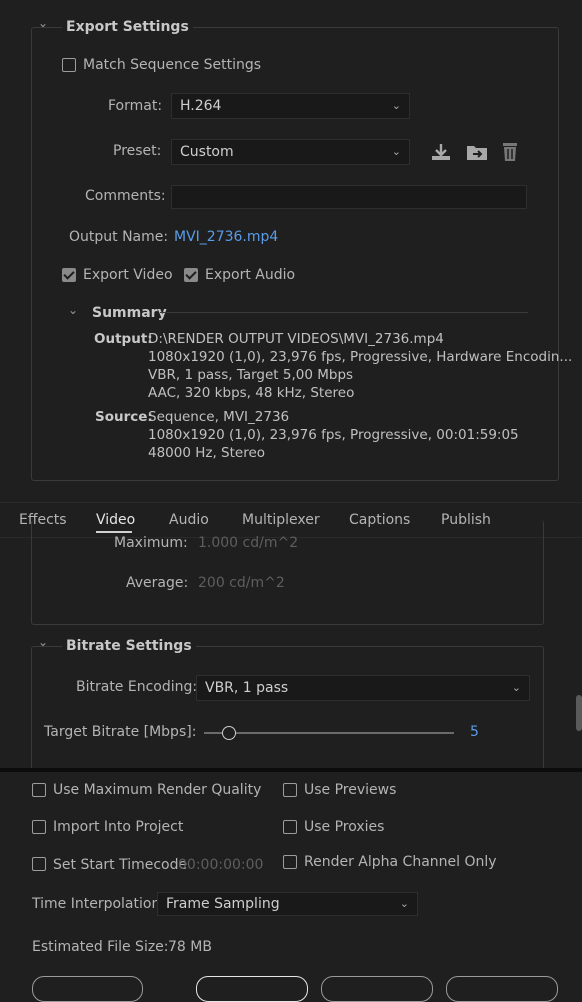  Describe the element at coordinates (201, 106) in the screenshot. I see `format-value: H.264` at that location.